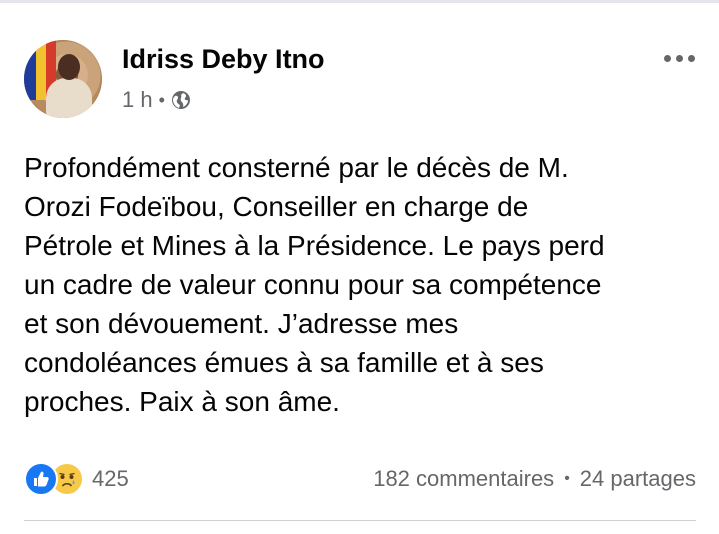 The height and width of the screenshot is (534, 719). Describe the element at coordinates (69, 98) in the screenshot. I see `avatar-figure-body` at that location.